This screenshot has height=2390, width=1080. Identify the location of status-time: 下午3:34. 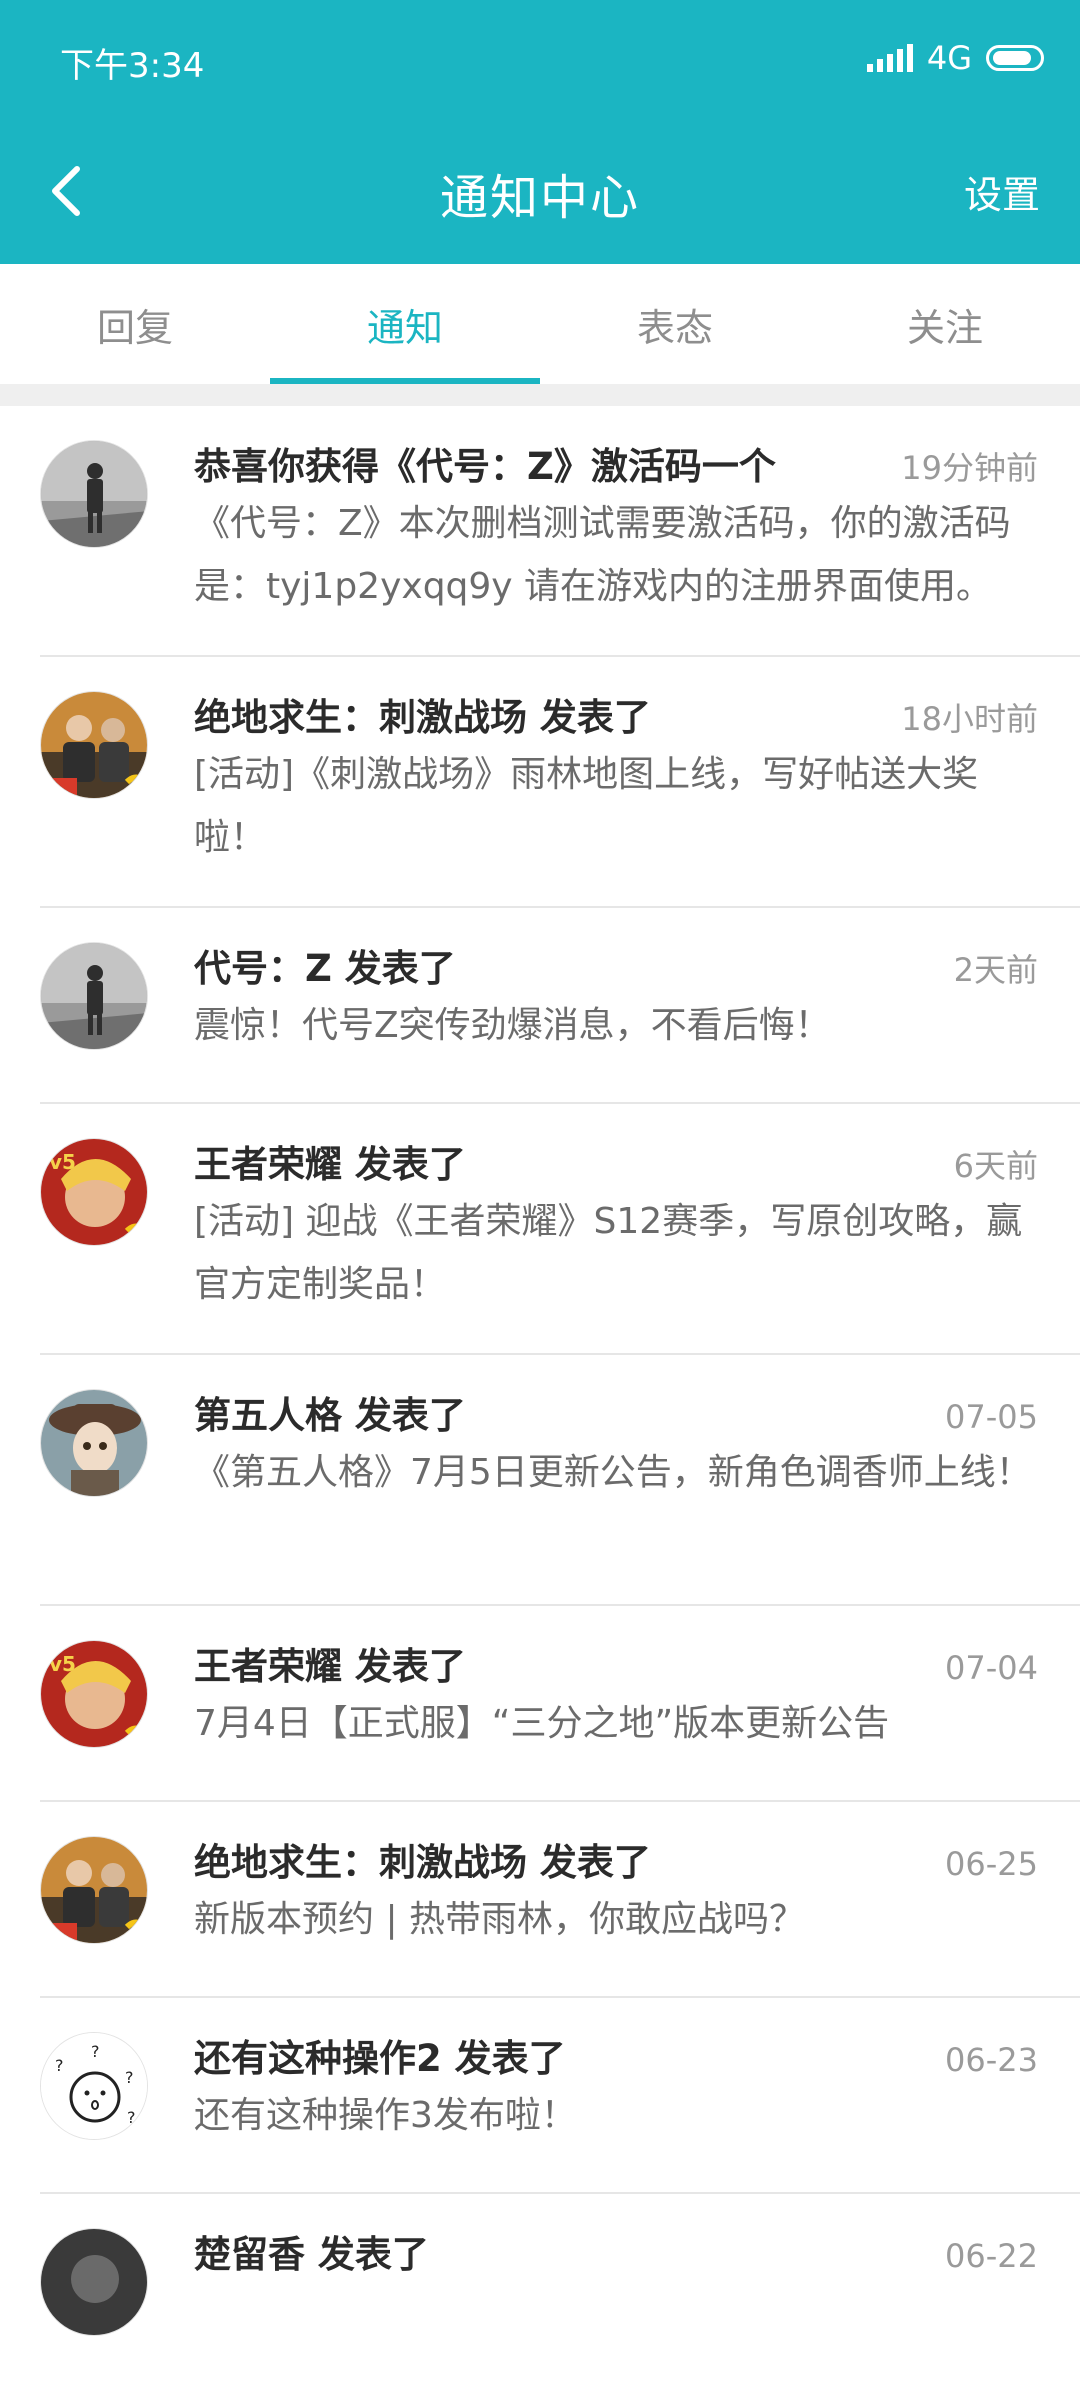
(132, 66).